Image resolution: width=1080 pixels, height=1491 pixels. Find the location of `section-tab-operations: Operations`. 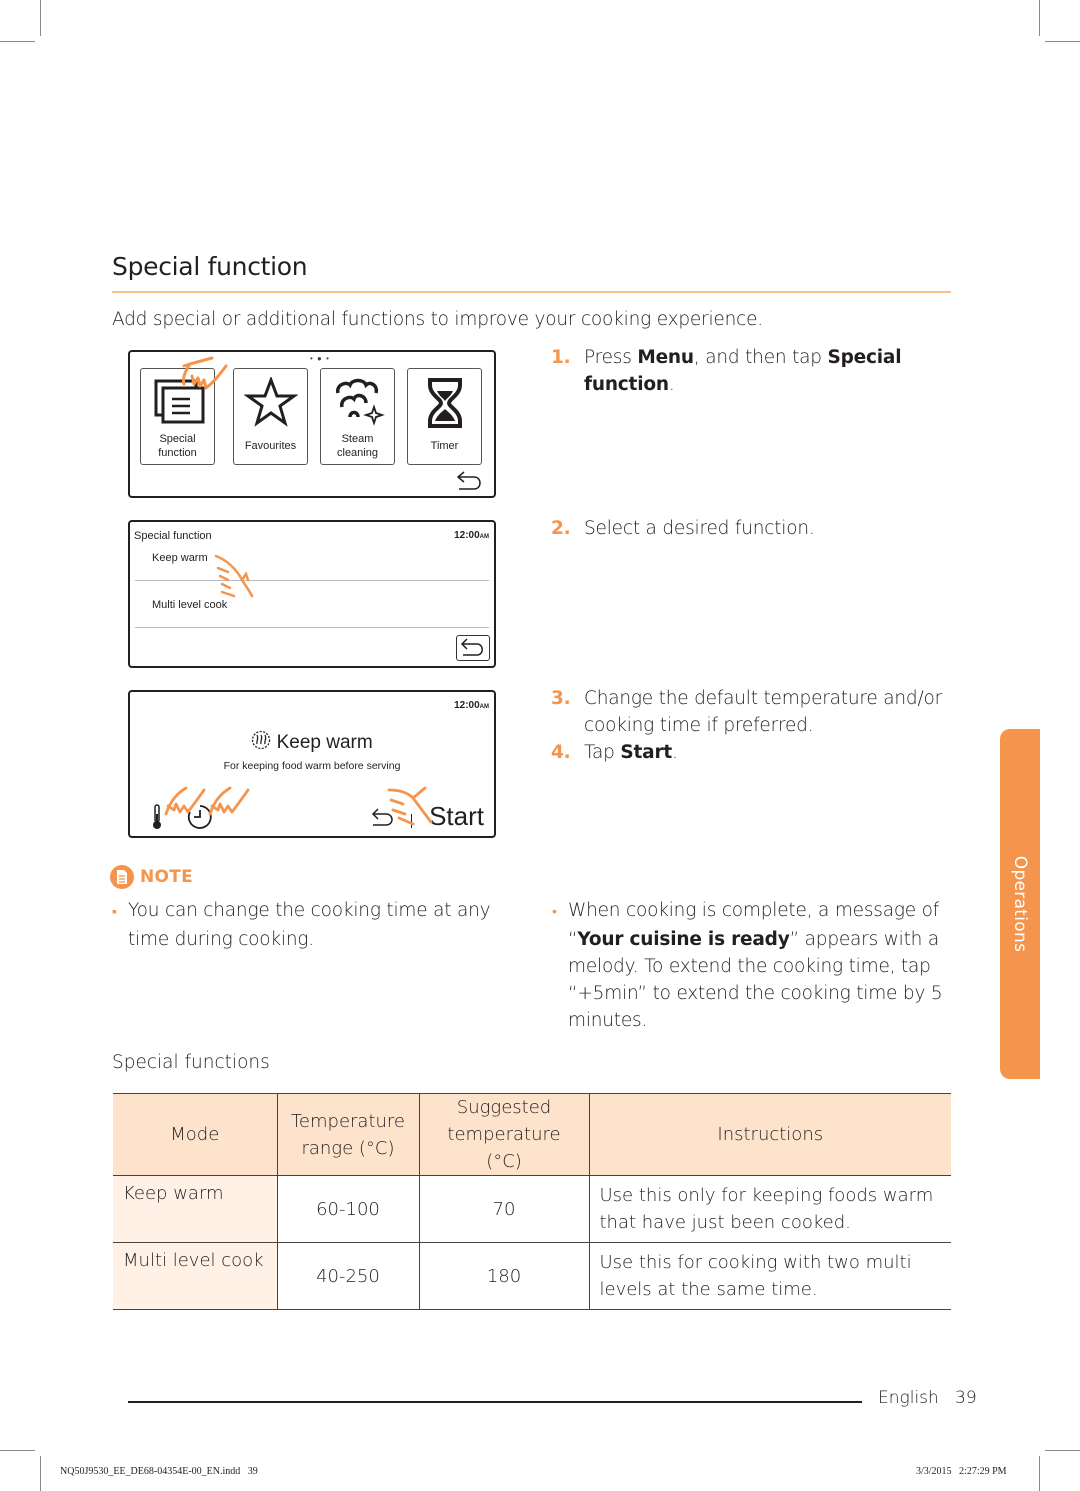

section-tab-operations: Operations is located at coordinates (1020, 904).